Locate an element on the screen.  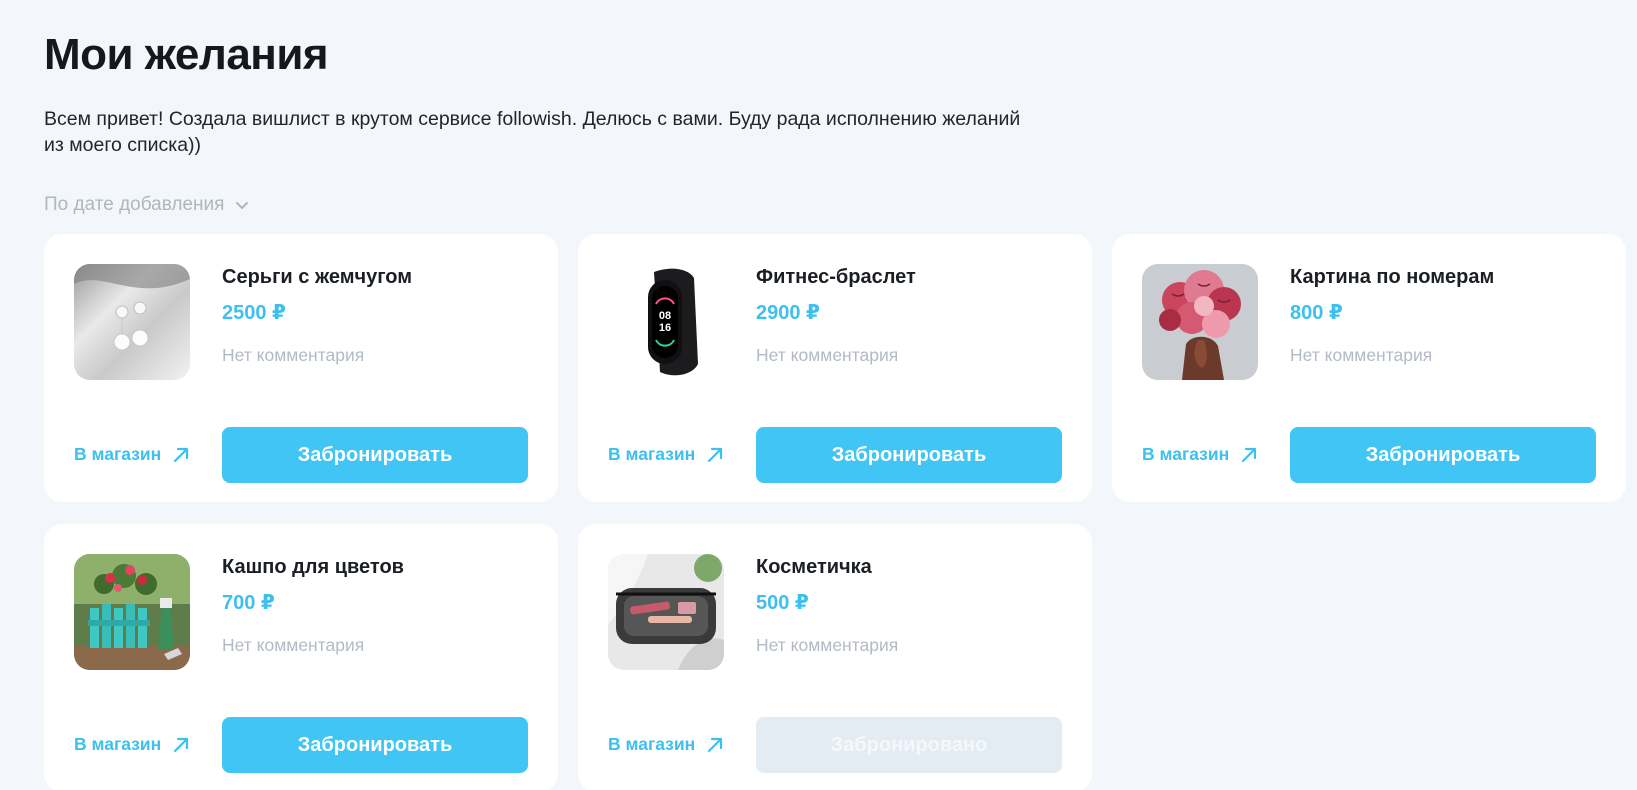
product-image-fitness-band: 08 16 is located at coordinates (666, 322).